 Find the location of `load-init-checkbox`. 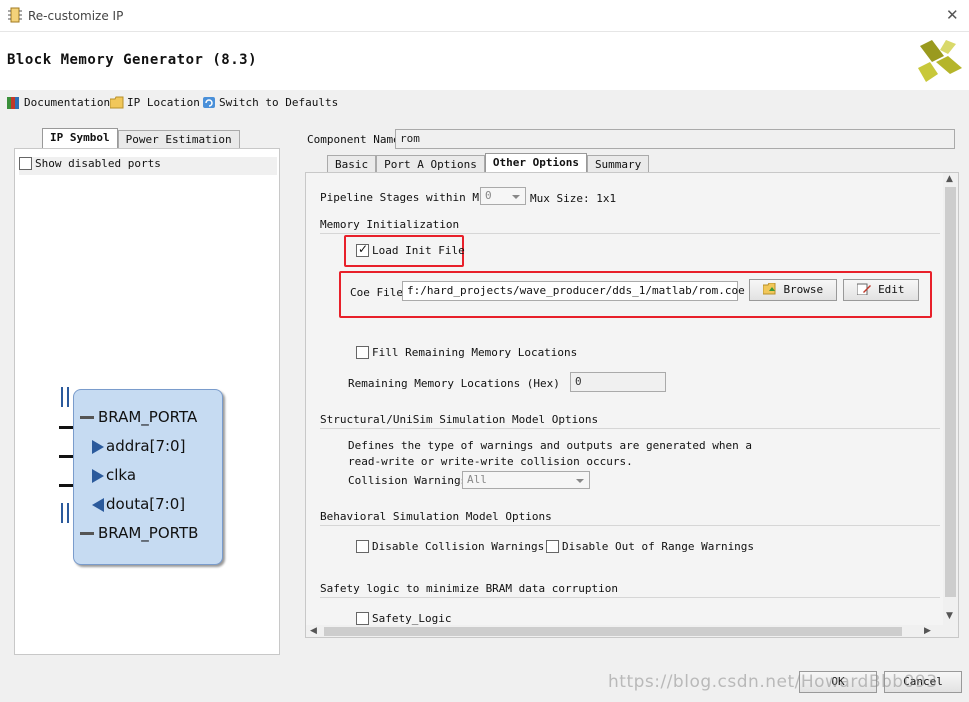

load-init-checkbox is located at coordinates (362, 249).